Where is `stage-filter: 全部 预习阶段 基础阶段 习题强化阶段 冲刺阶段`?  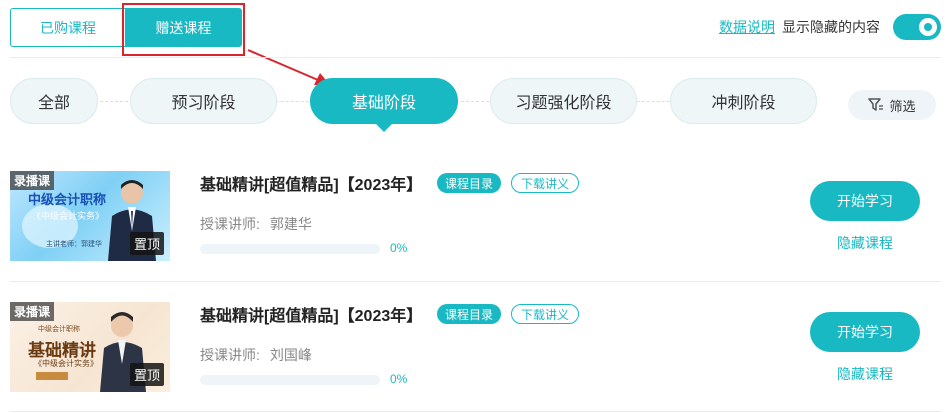 stage-filter: 全部 预习阶段 基础阶段 习题强化阶段 冲刺阶段 is located at coordinates (425, 105).